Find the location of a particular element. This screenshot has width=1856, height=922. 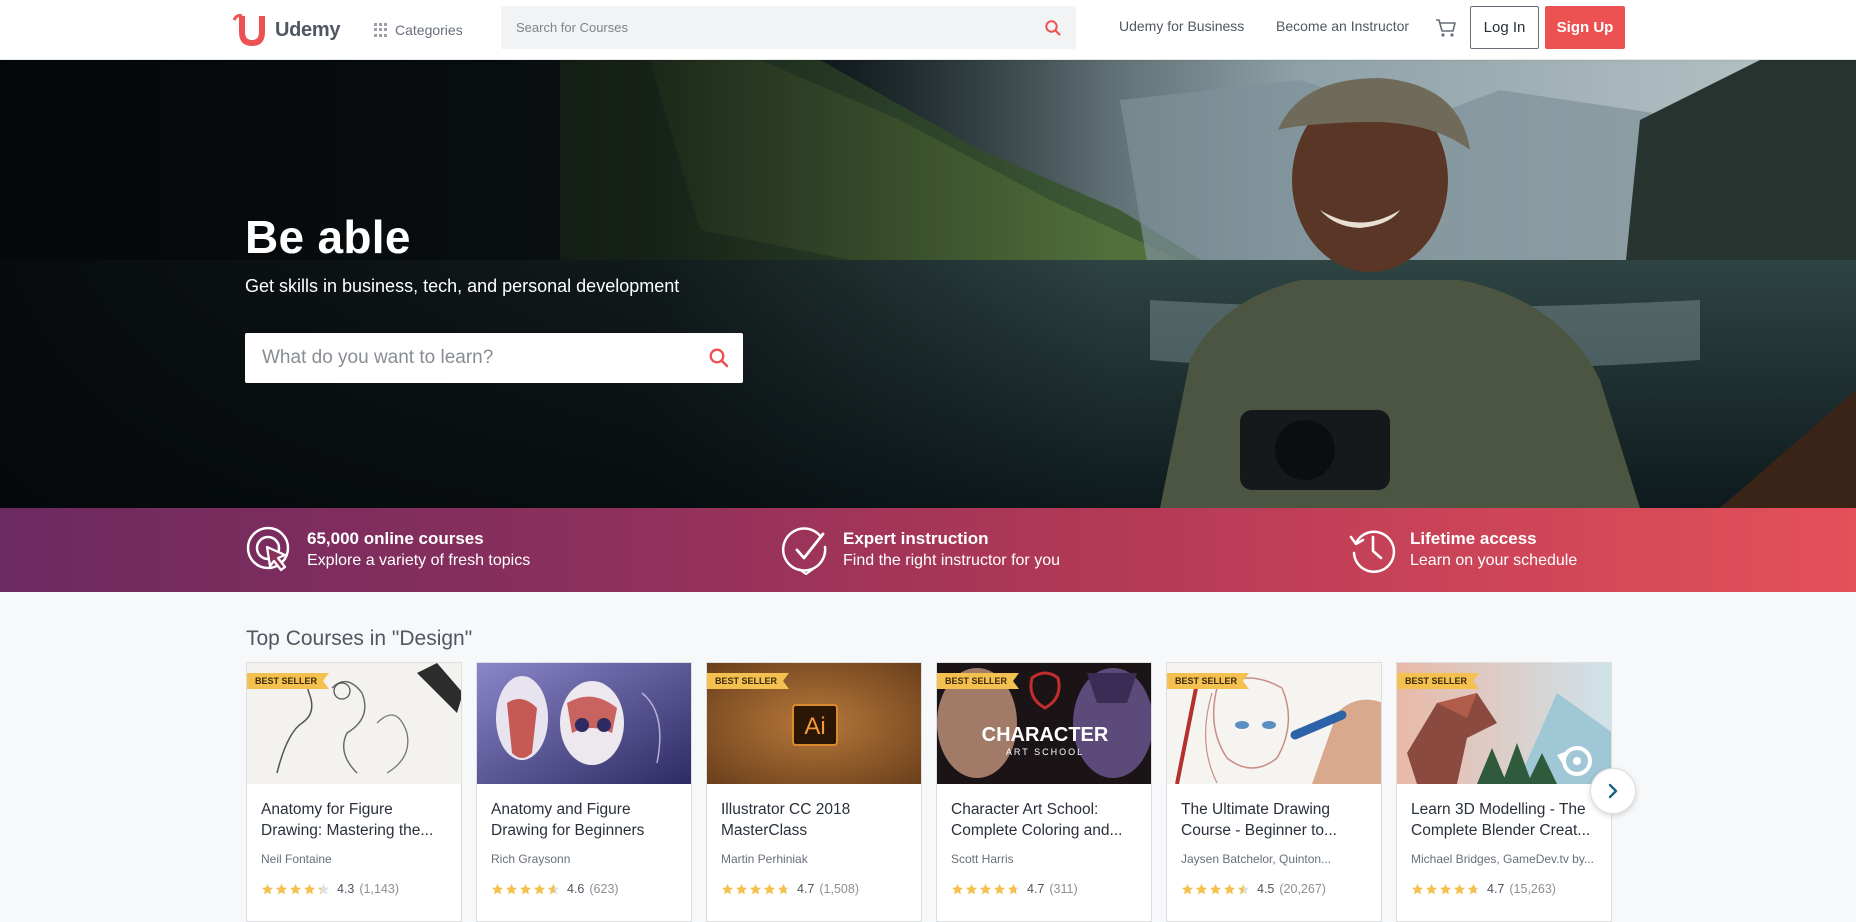

cursor-target-icon is located at coordinates (268, 549).